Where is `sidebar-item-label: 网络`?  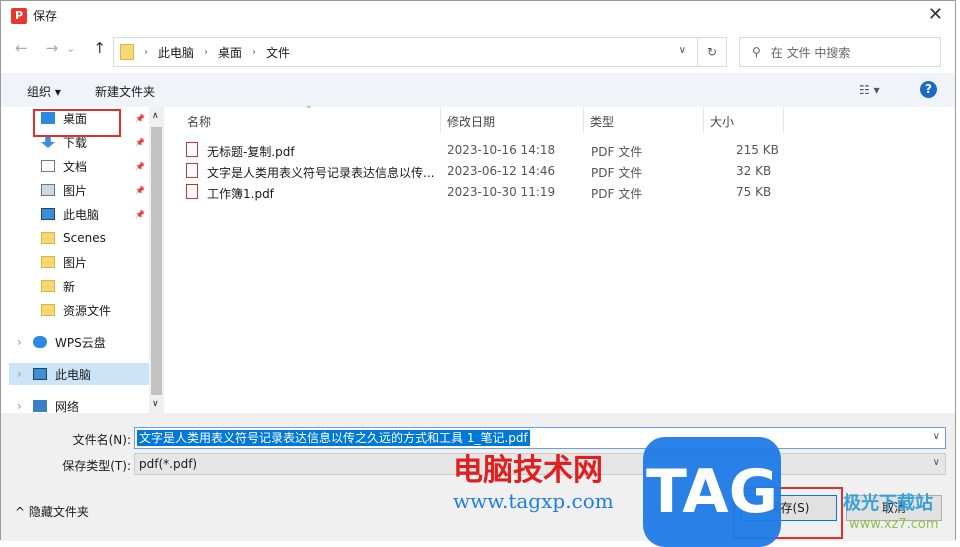 sidebar-item-label: 网络 is located at coordinates (67, 406).